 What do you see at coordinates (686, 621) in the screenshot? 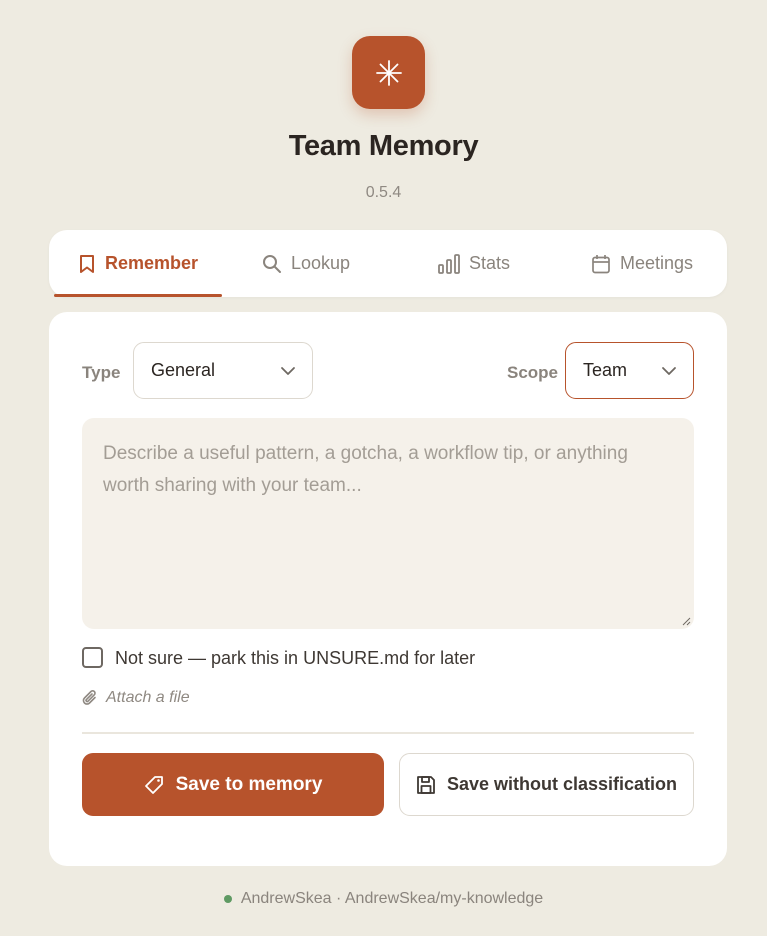
I see `resize-grip-icon` at bounding box center [686, 621].